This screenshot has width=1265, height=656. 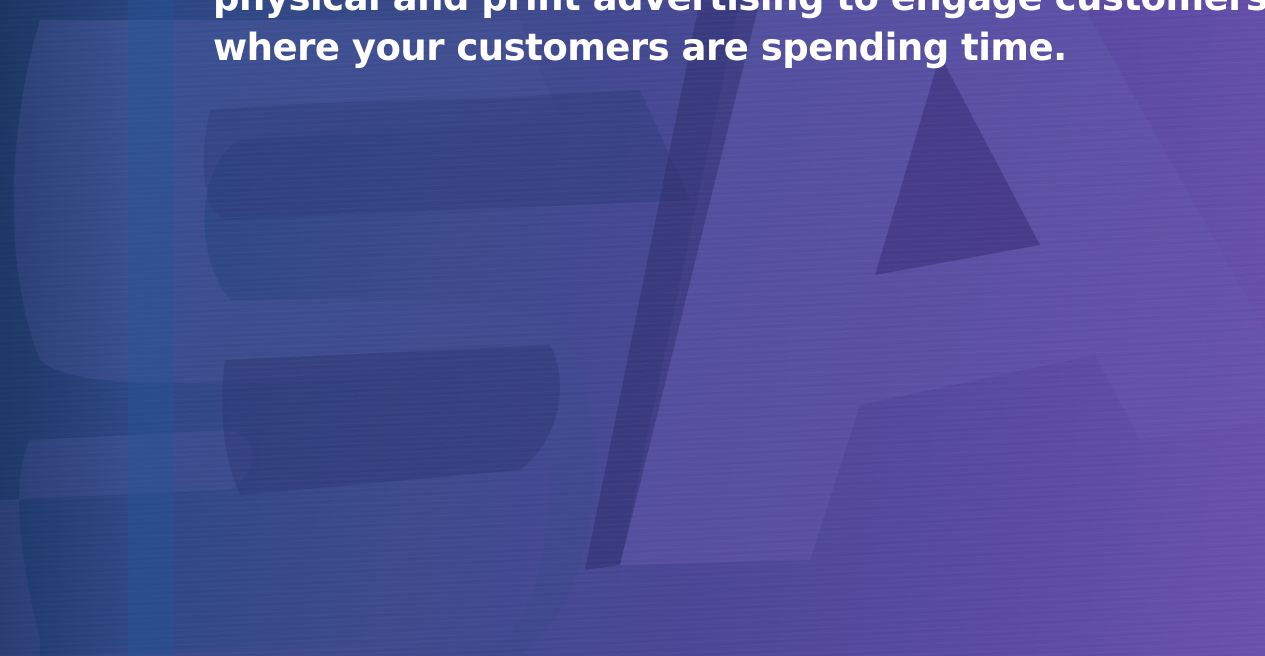 I want to click on left-shade-overlay, so click(x=65, y=328).